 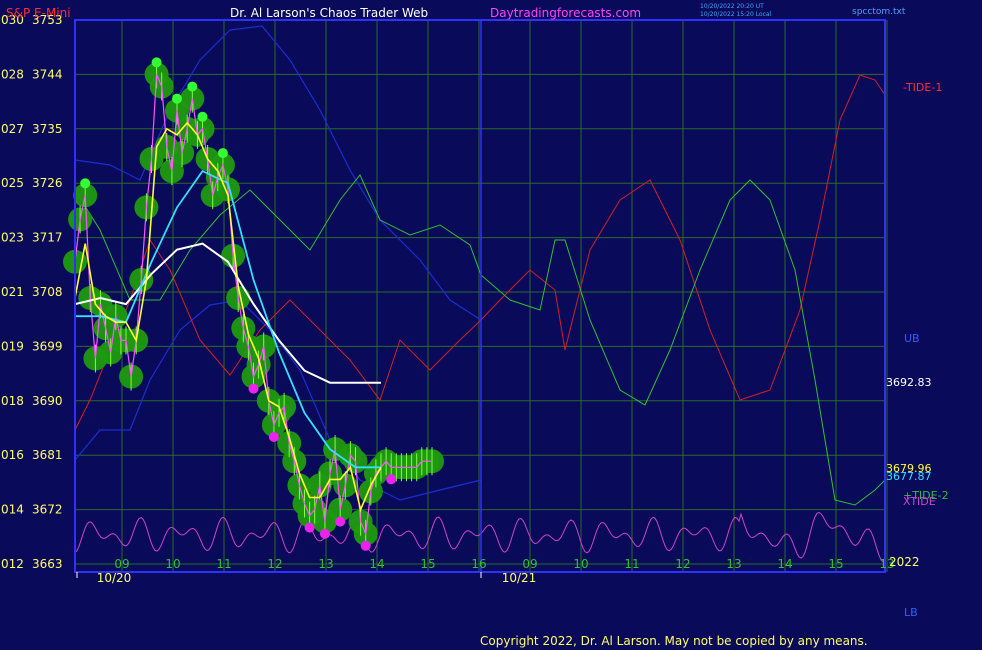 I want to click on last-price-cyan: 3677.87, so click(x=909, y=476).